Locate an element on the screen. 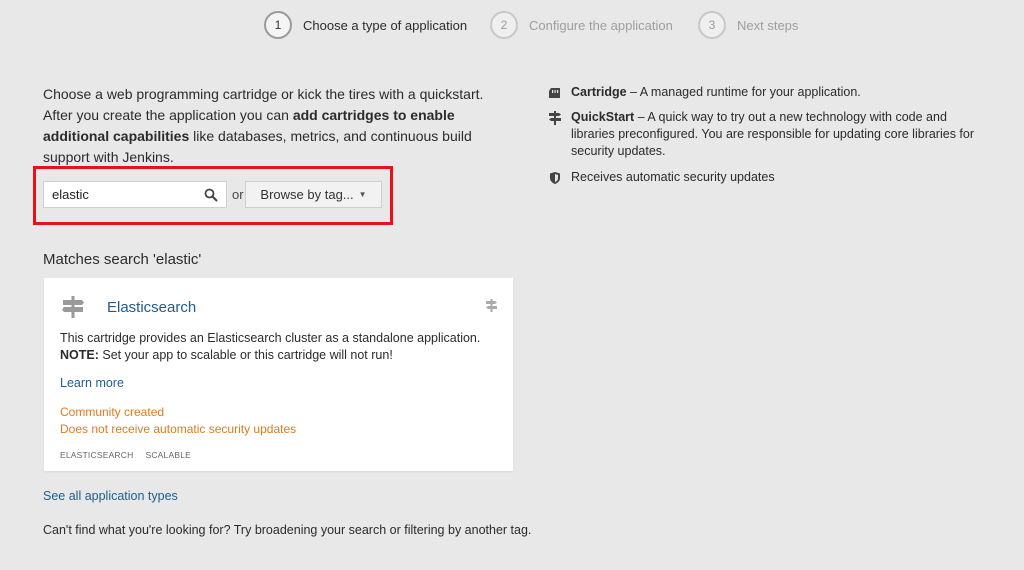 This screenshot has width=1024, height=570. step-choose-type: 1 Choose a type of application is located at coordinates (365, 25).